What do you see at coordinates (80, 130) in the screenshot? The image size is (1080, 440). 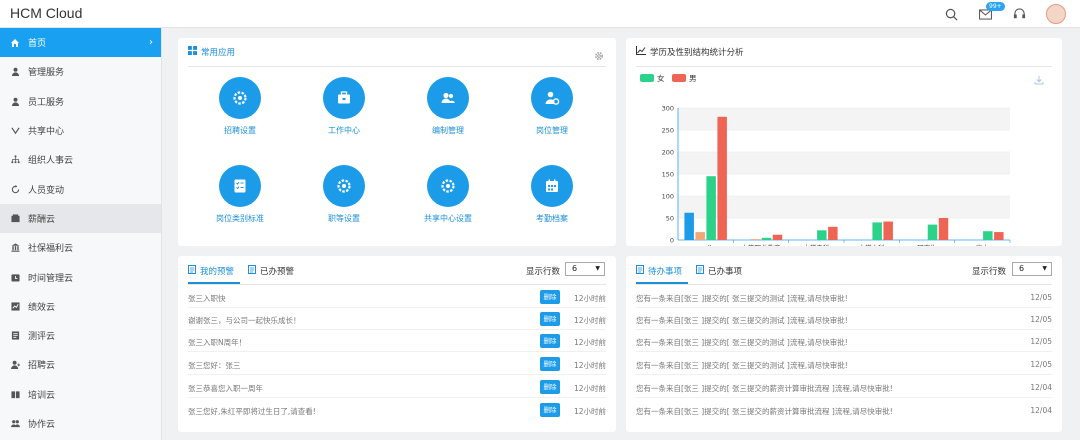 I see `sidebar-item-share: 共享中心` at bounding box center [80, 130].